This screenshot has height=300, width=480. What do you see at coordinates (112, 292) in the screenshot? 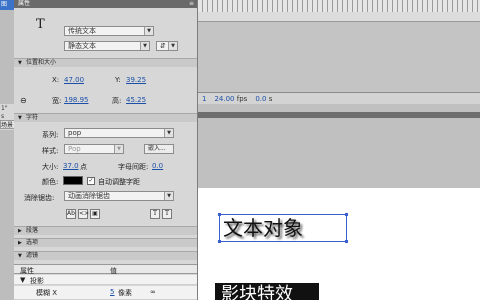
I see `blur-value: 5` at bounding box center [112, 292].